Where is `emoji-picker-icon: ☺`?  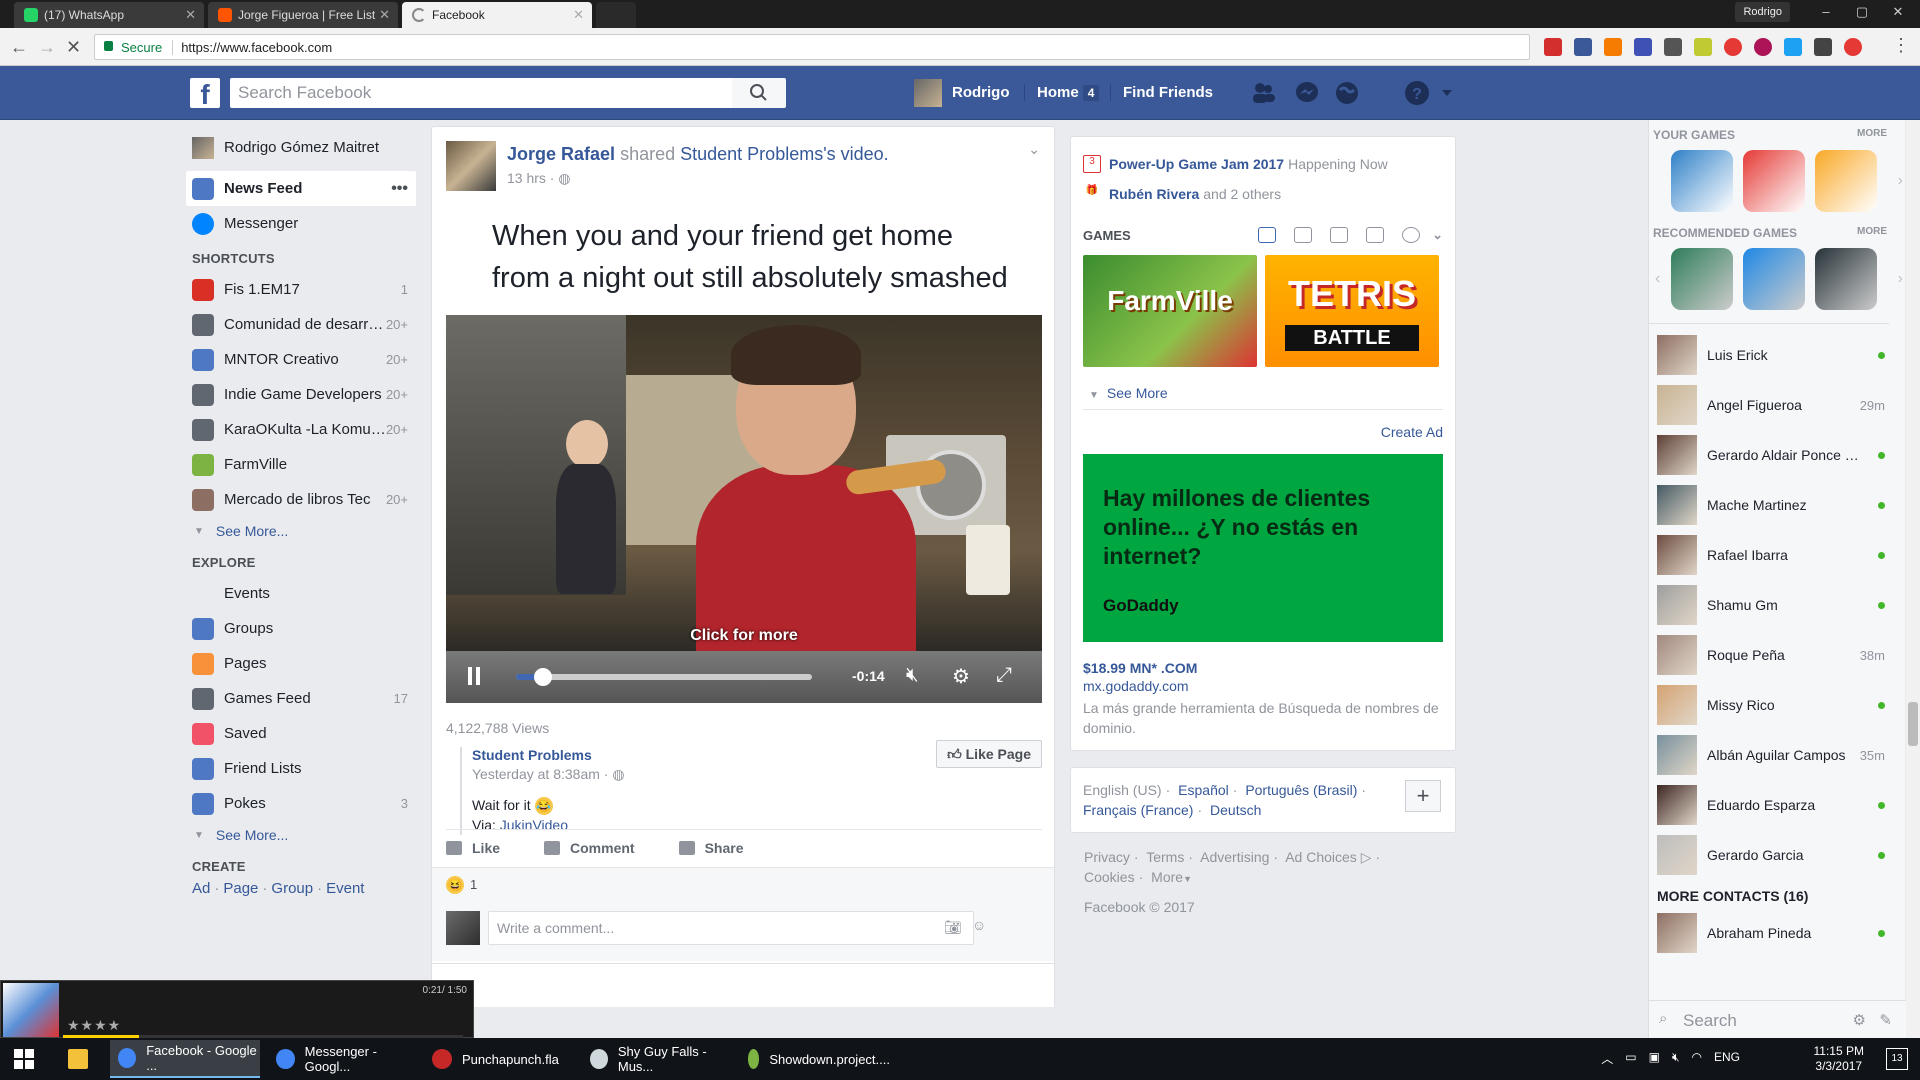 emoji-picker-icon: ☺ is located at coordinates (979, 925).